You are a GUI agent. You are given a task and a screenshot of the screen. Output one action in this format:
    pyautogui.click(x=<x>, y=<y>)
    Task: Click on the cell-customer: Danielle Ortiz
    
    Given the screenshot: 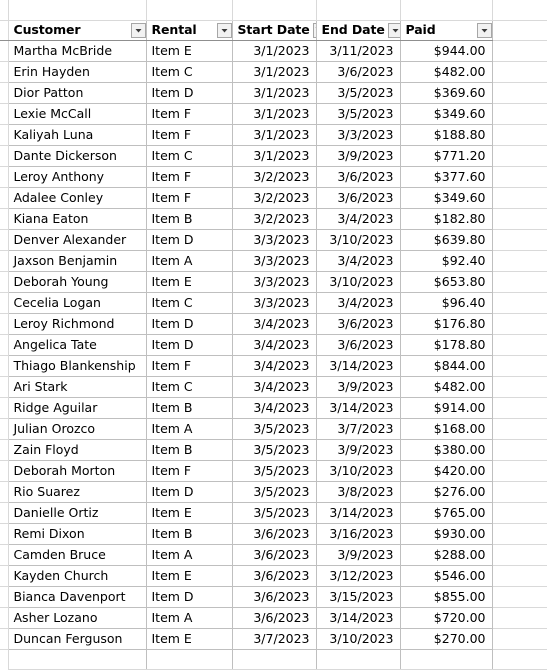 What is the action you would take?
    pyautogui.click(x=77, y=513)
    